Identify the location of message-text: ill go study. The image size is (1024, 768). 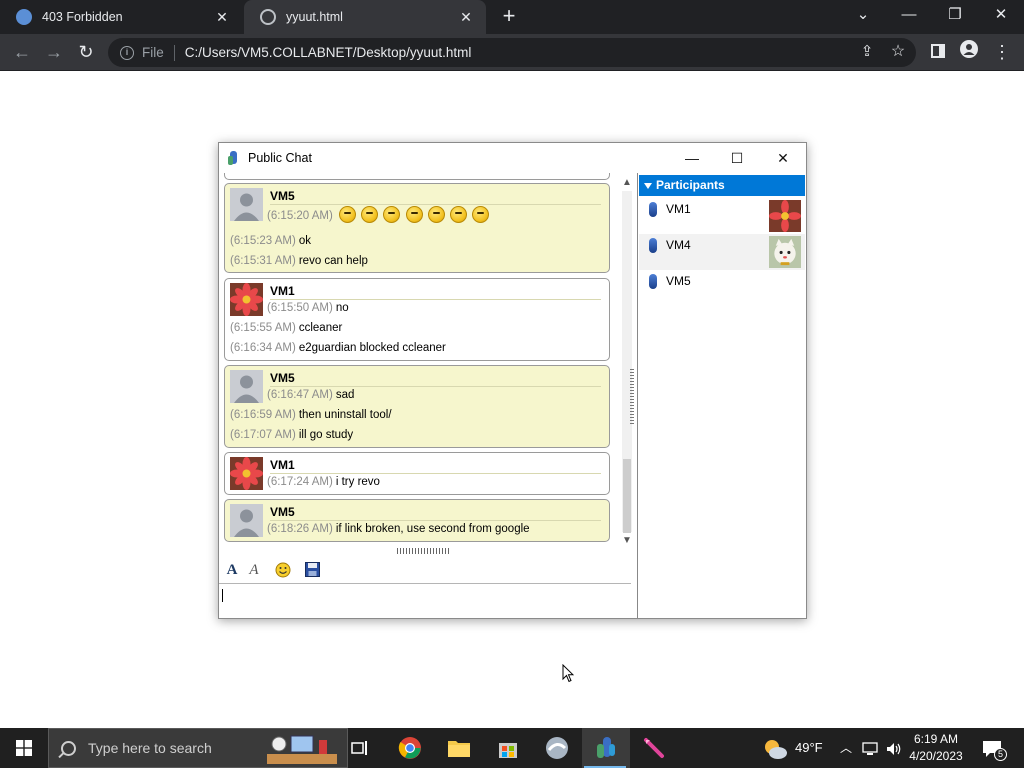
(326, 435).